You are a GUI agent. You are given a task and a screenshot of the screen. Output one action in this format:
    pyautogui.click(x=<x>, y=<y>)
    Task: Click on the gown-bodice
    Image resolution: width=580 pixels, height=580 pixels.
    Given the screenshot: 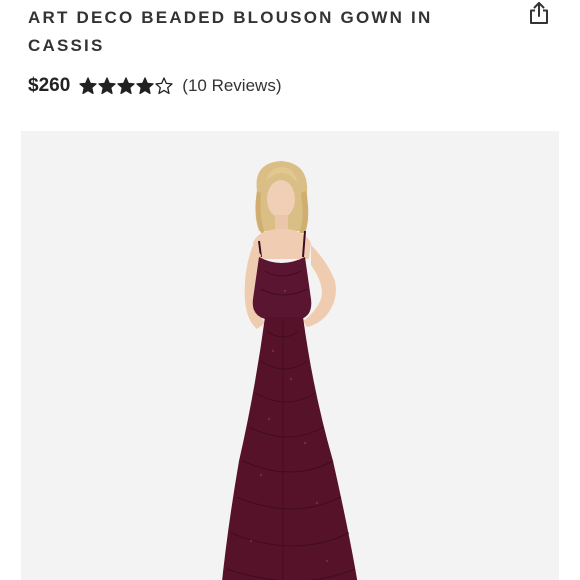 What is the action you would take?
    pyautogui.click(x=282, y=288)
    